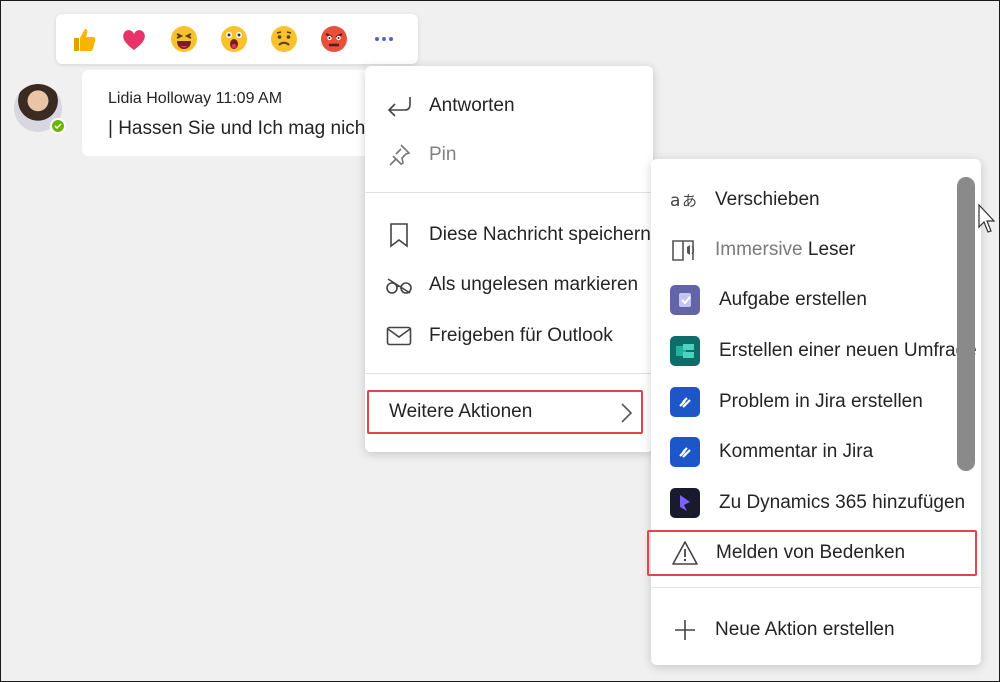 This screenshot has height=682, width=1000. Describe the element at coordinates (58, 126) in the screenshot. I see `presence-available-icon` at that location.